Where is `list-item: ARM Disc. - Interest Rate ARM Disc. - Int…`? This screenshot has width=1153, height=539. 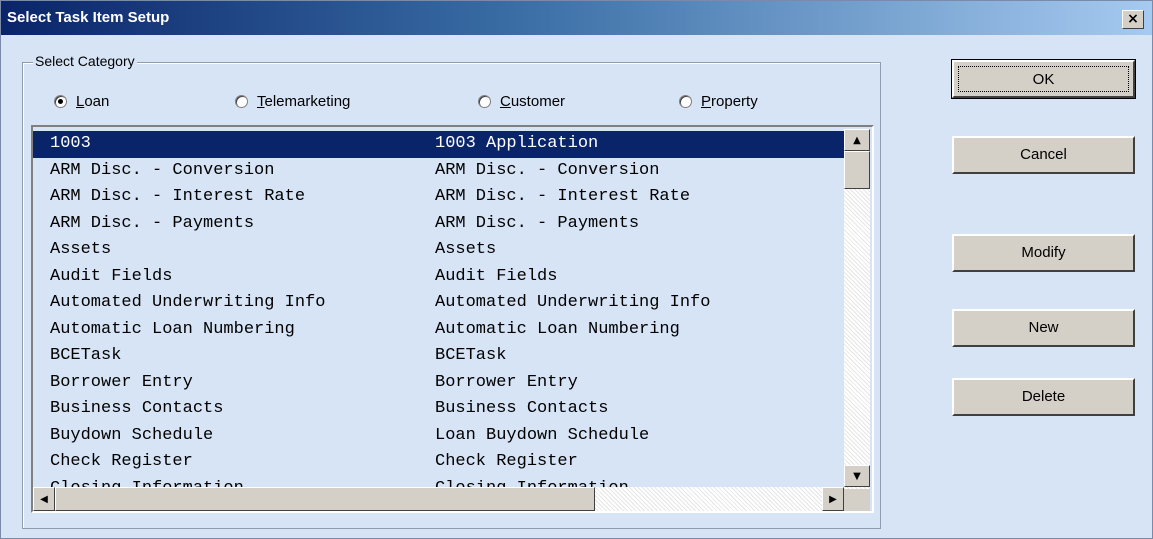
list-item: ARM Disc. - Interest Rate ARM Disc. - Int… is located at coordinates (438, 197).